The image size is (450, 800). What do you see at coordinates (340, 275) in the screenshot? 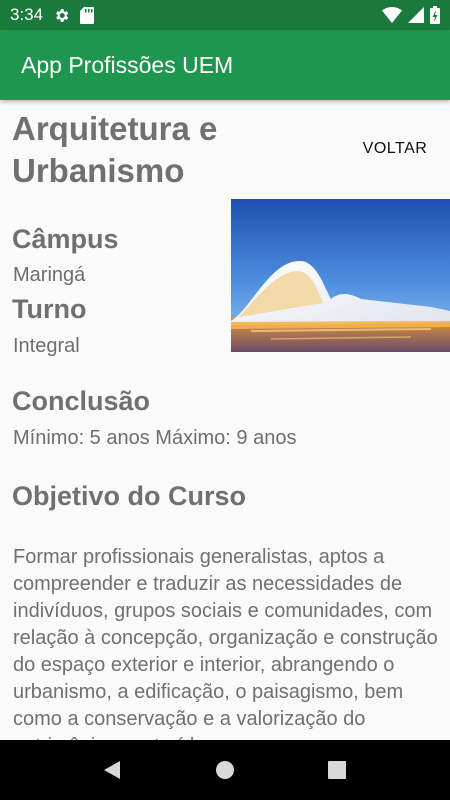
I see `architecture-photo` at bounding box center [340, 275].